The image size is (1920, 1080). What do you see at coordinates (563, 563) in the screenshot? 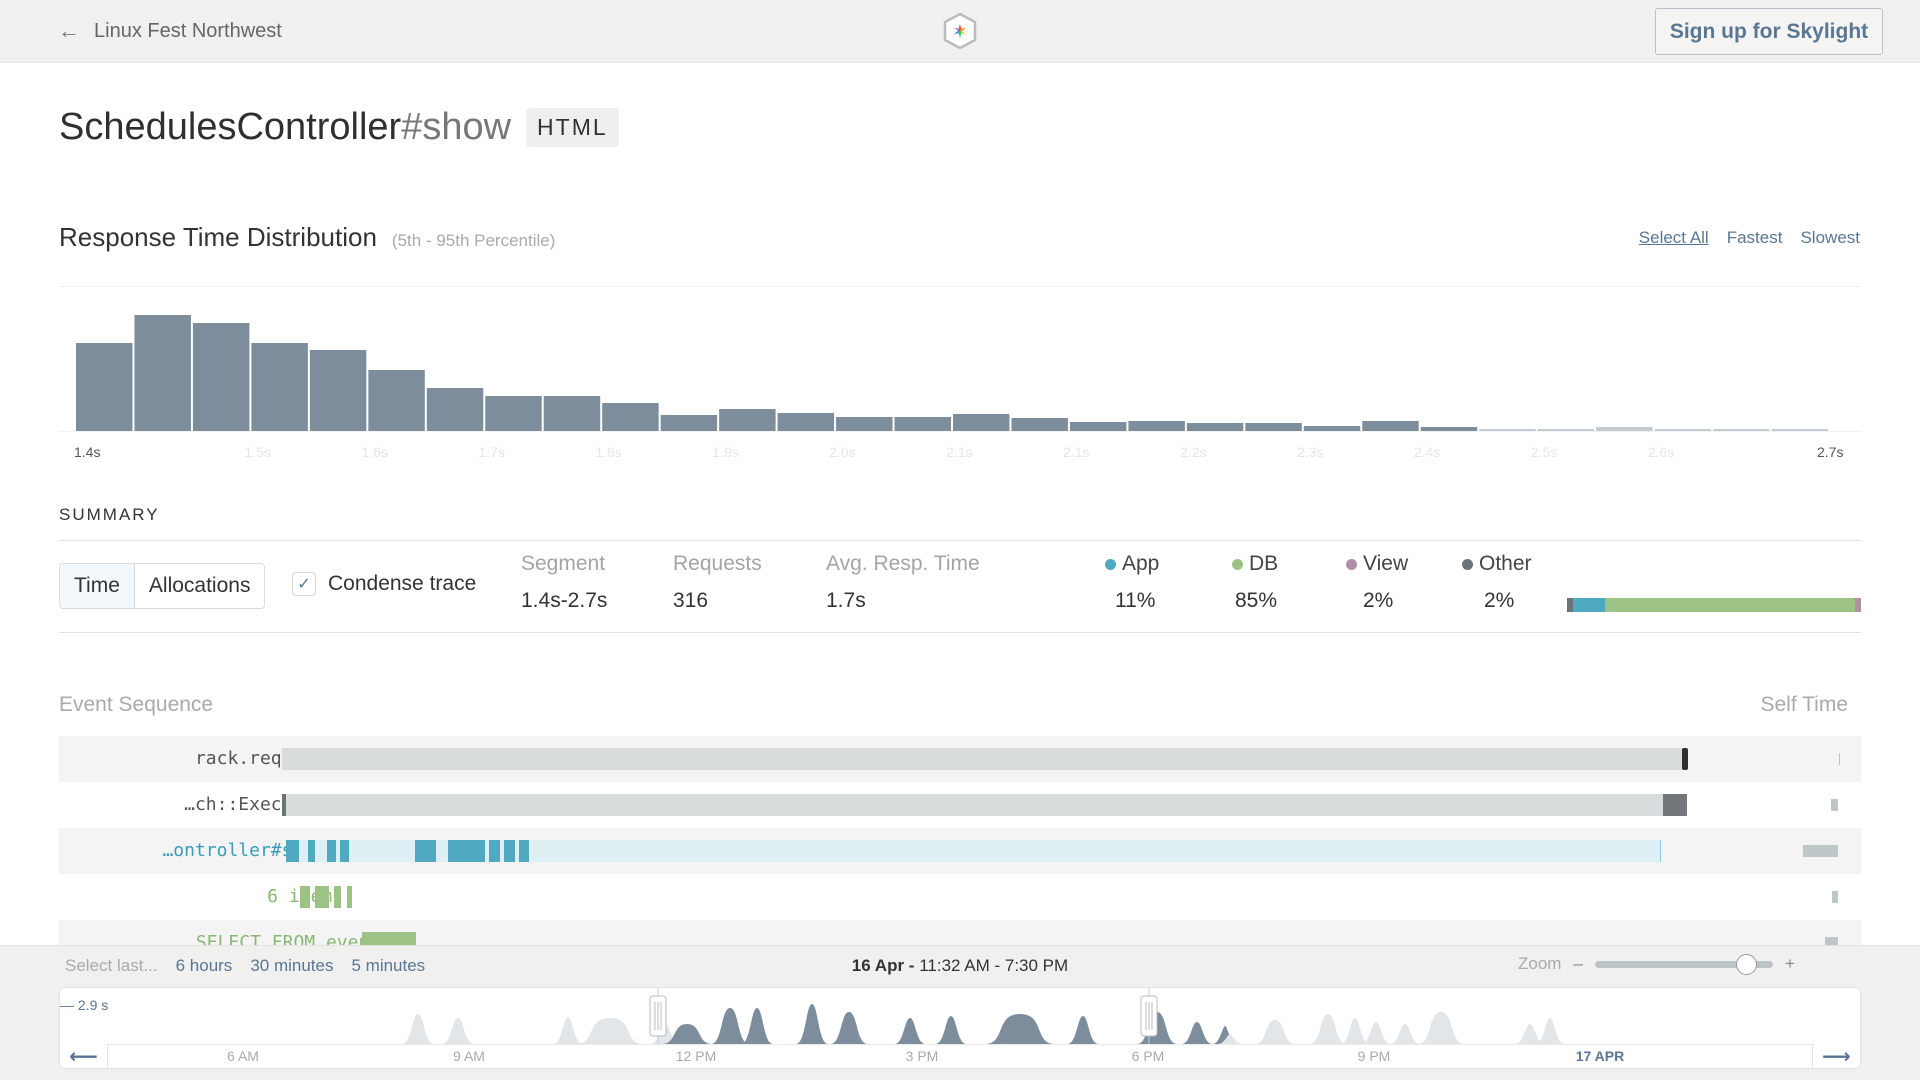
I see `stat-label: Segment` at bounding box center [563, 563].